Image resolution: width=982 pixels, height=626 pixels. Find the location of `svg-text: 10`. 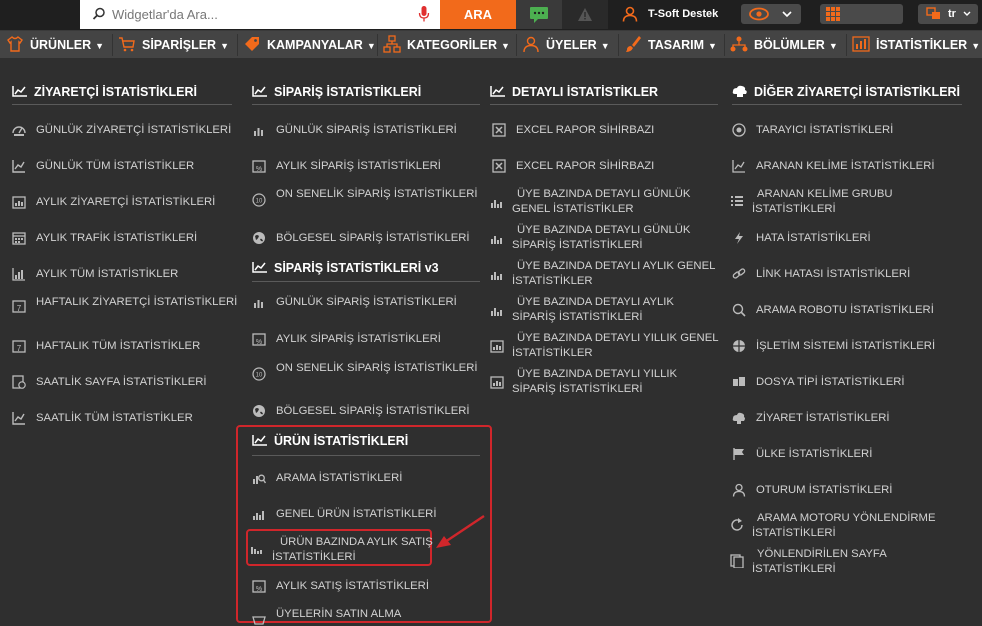

svg-text: 10 is located at coordinates (259, 202).